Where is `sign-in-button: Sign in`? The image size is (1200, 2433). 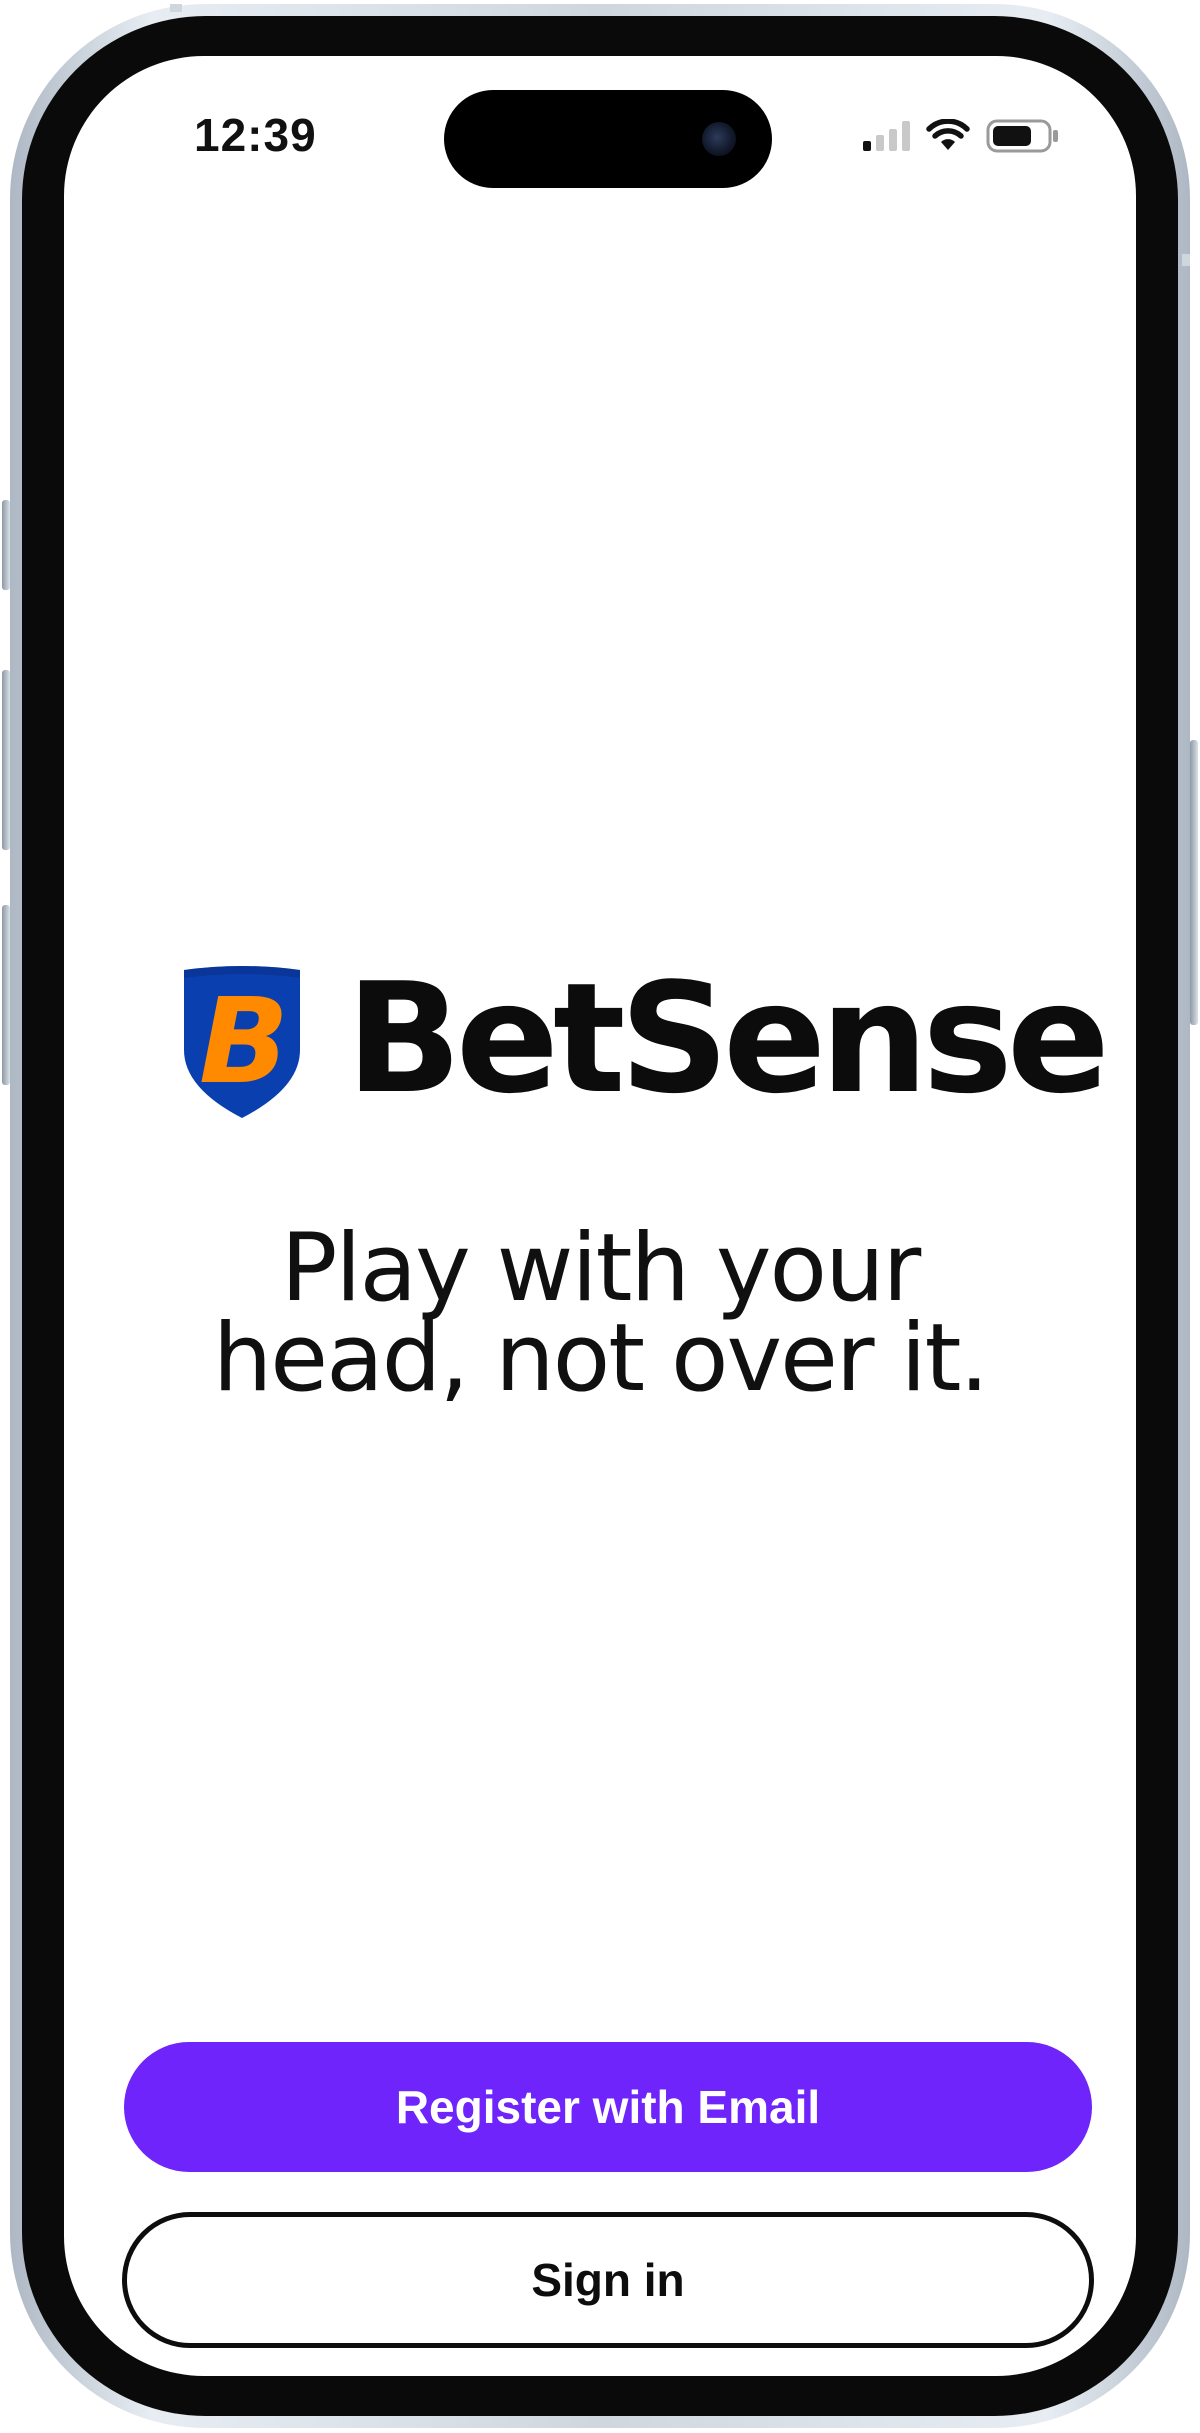
sign-in-button: Sign in is located at coordinates (608, 2280).